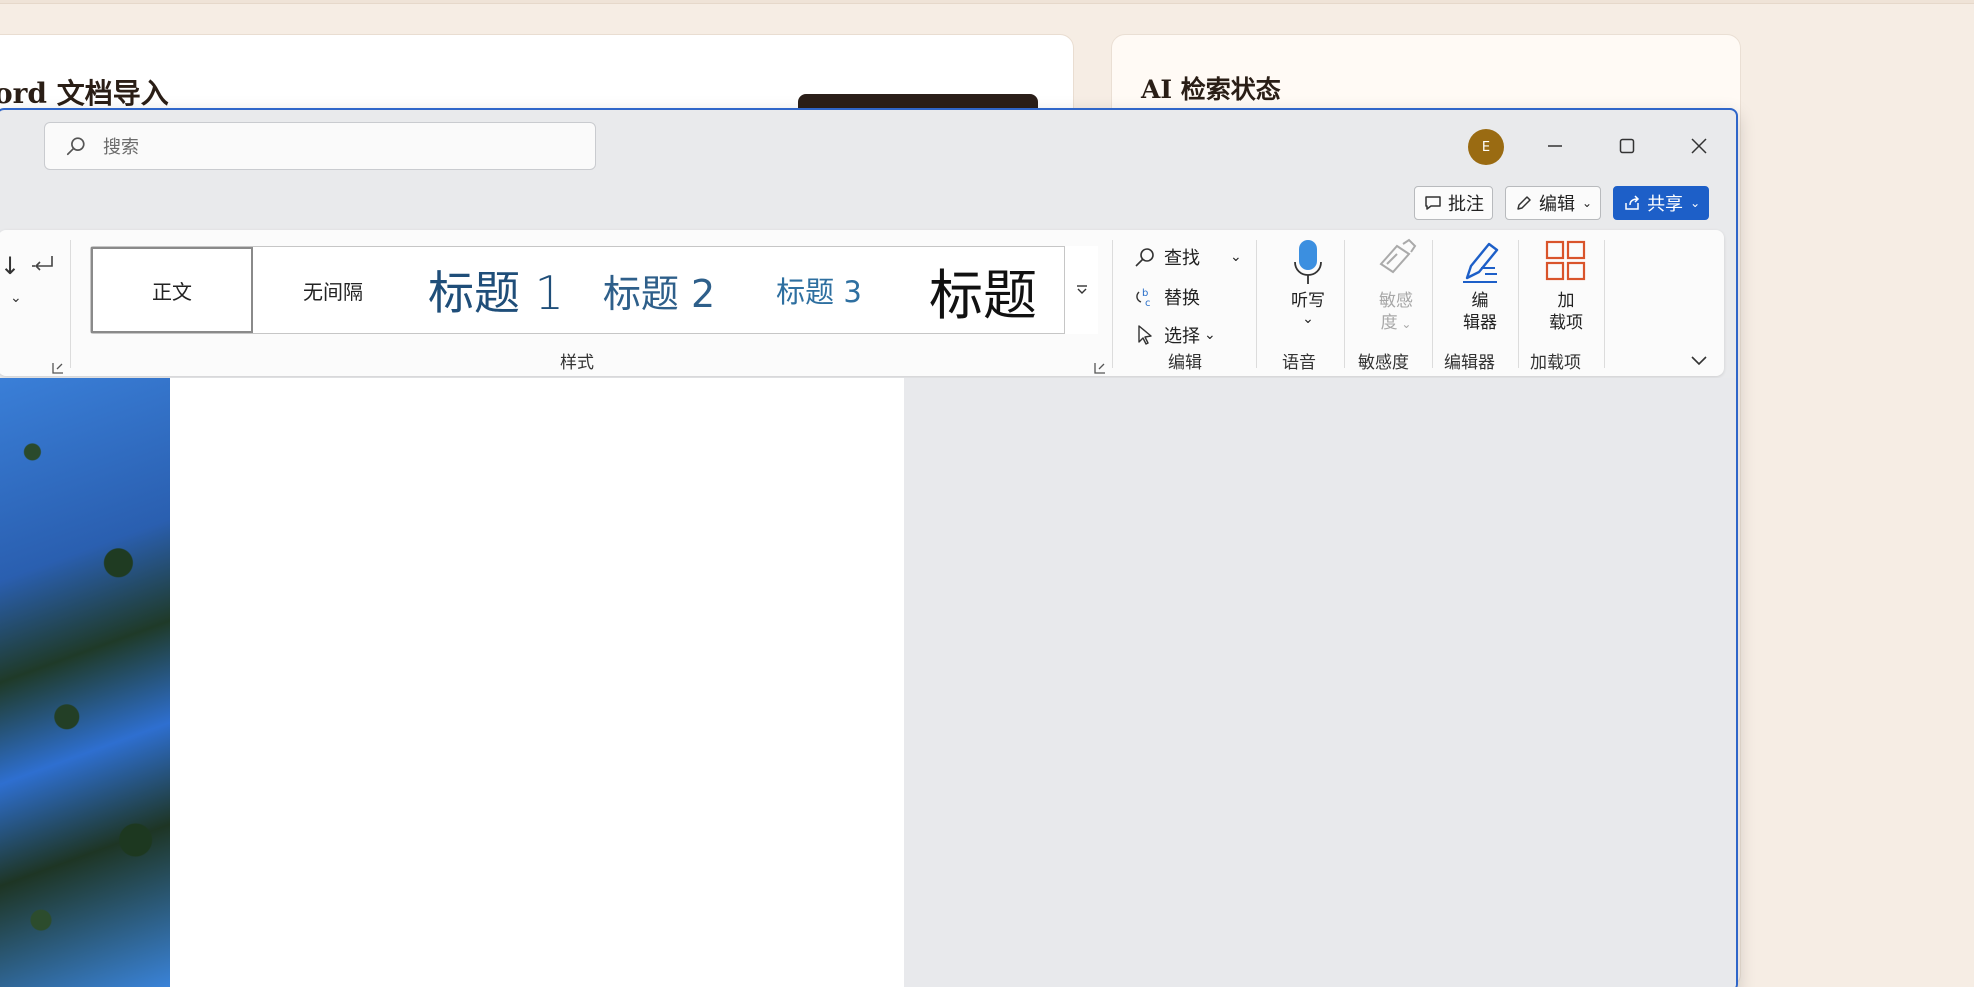  I want to click on comment-label: 批注, so click(1466, 204).